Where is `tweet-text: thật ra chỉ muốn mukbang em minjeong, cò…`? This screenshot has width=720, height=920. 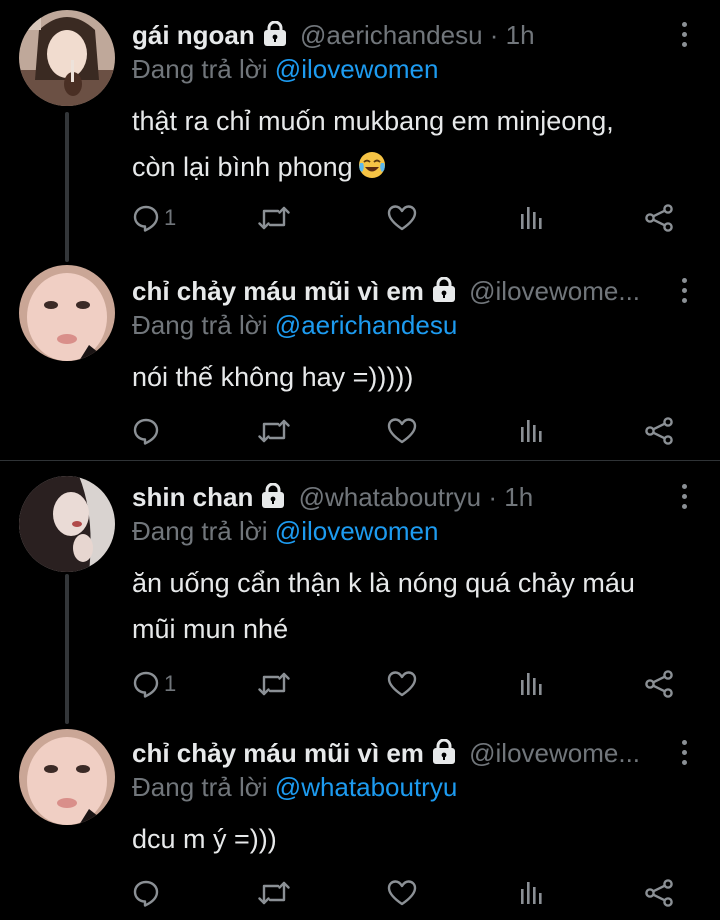
tweet-text: thật ra chỉ muốn mukbang em minjeong, cò… is located at coordinates (412, 144).